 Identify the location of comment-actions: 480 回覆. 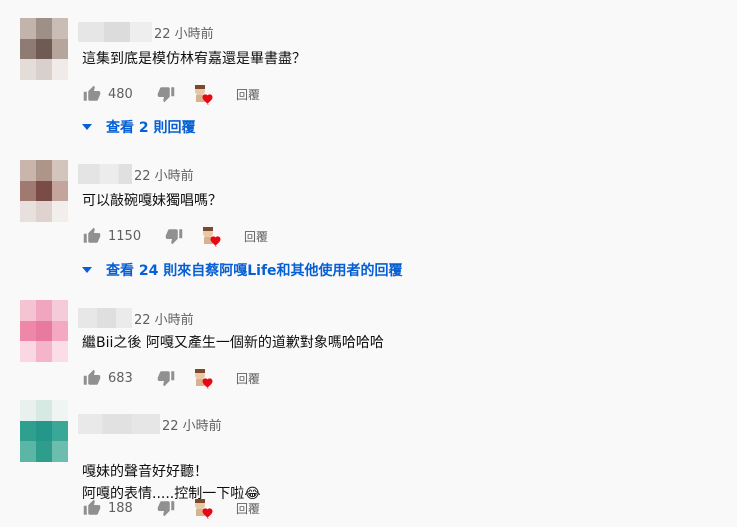
(171, 94).